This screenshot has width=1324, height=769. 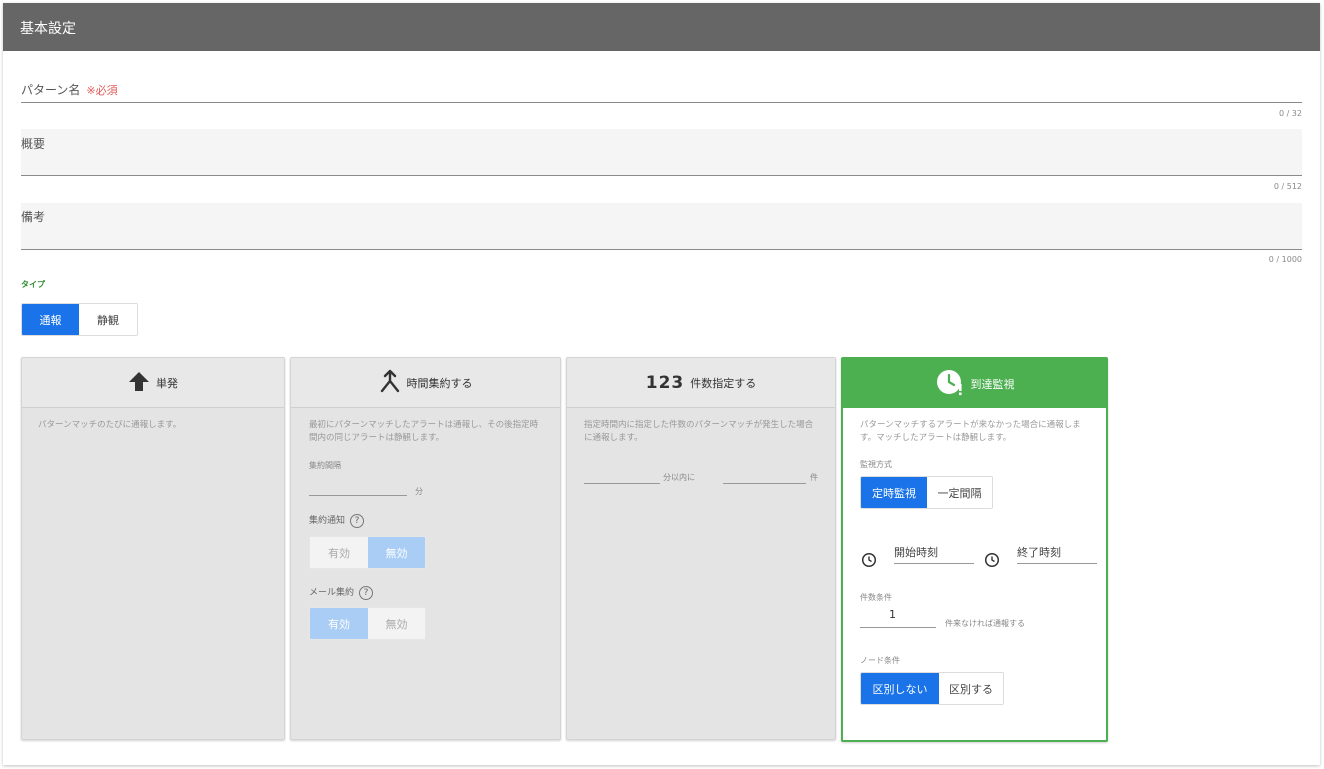 I want to click on aggregate-notify-label: 集約通知?, so click(x=337, y=520).